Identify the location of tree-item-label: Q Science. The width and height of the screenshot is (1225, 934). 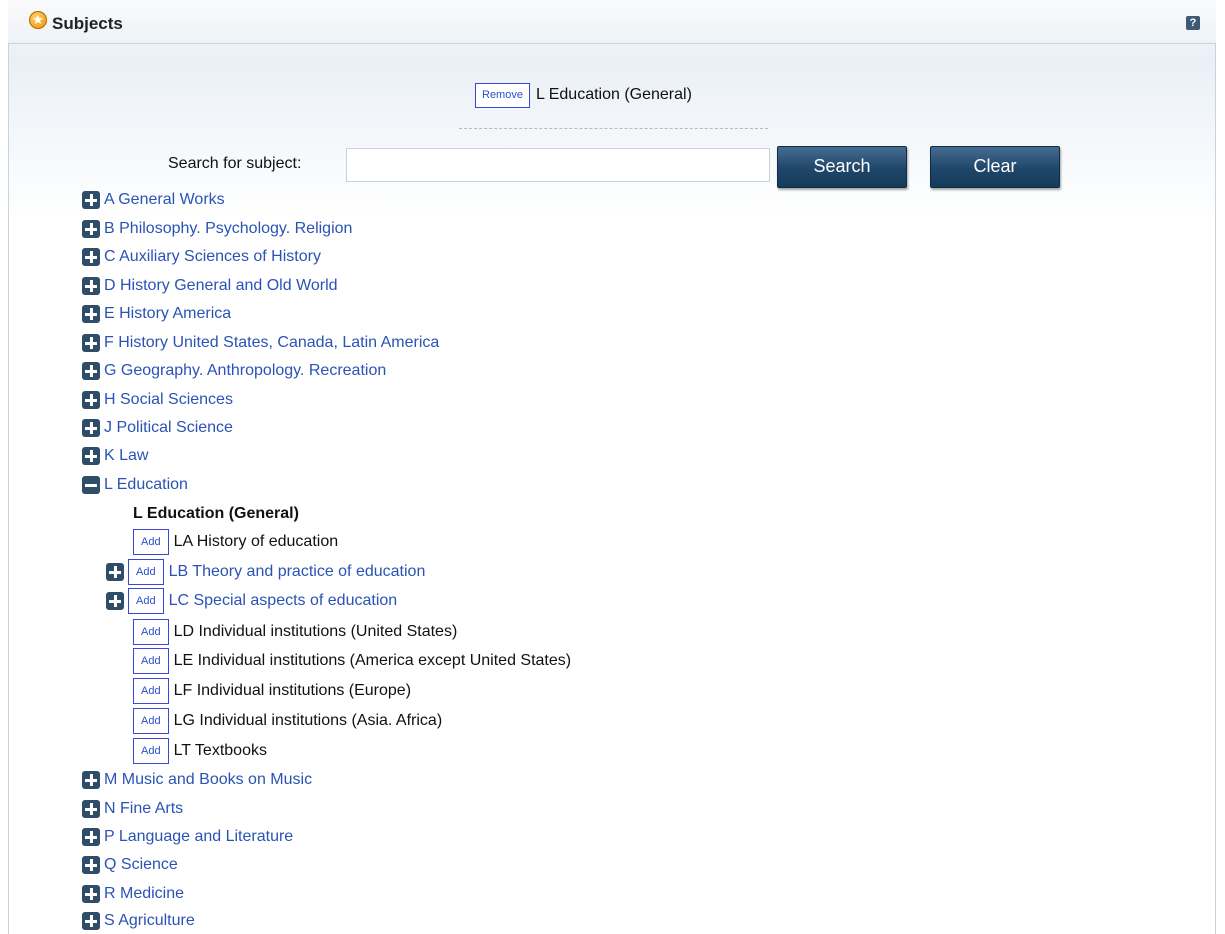
(141, 865).